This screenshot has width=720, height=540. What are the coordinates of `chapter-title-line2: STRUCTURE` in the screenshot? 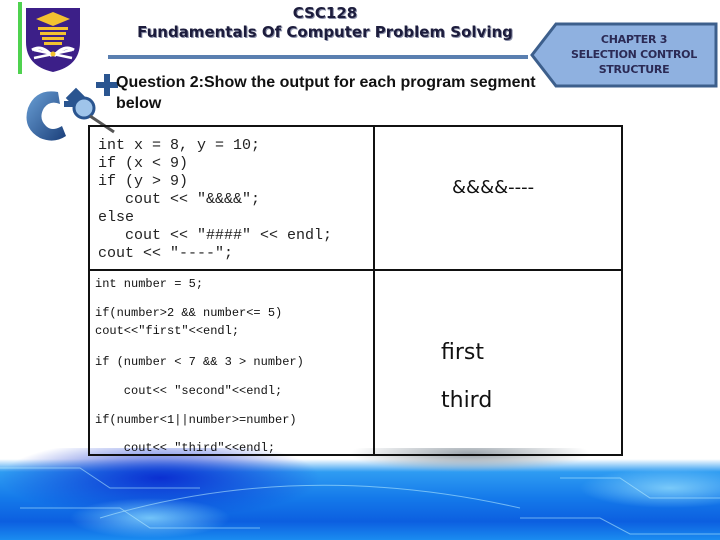 It's located at (634, 69).